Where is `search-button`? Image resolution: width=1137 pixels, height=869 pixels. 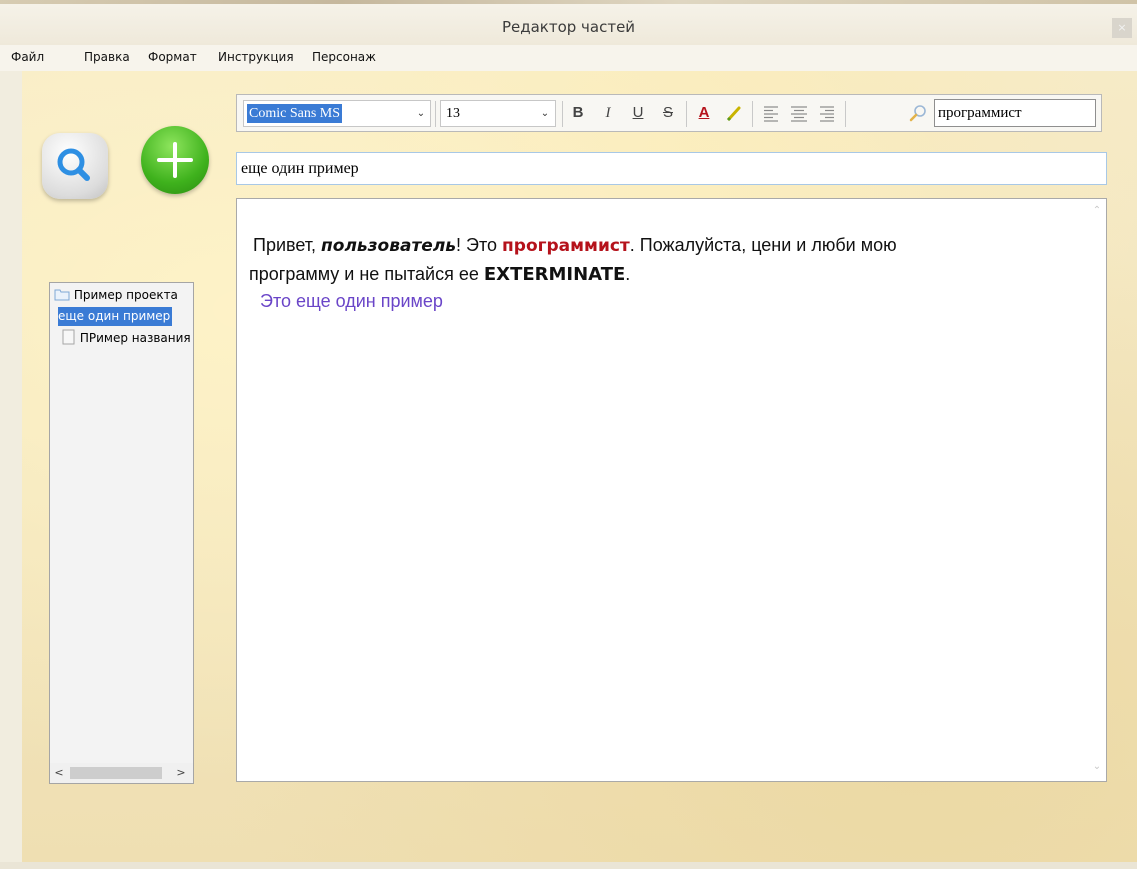
search-button is located at coordinates (75, 166).